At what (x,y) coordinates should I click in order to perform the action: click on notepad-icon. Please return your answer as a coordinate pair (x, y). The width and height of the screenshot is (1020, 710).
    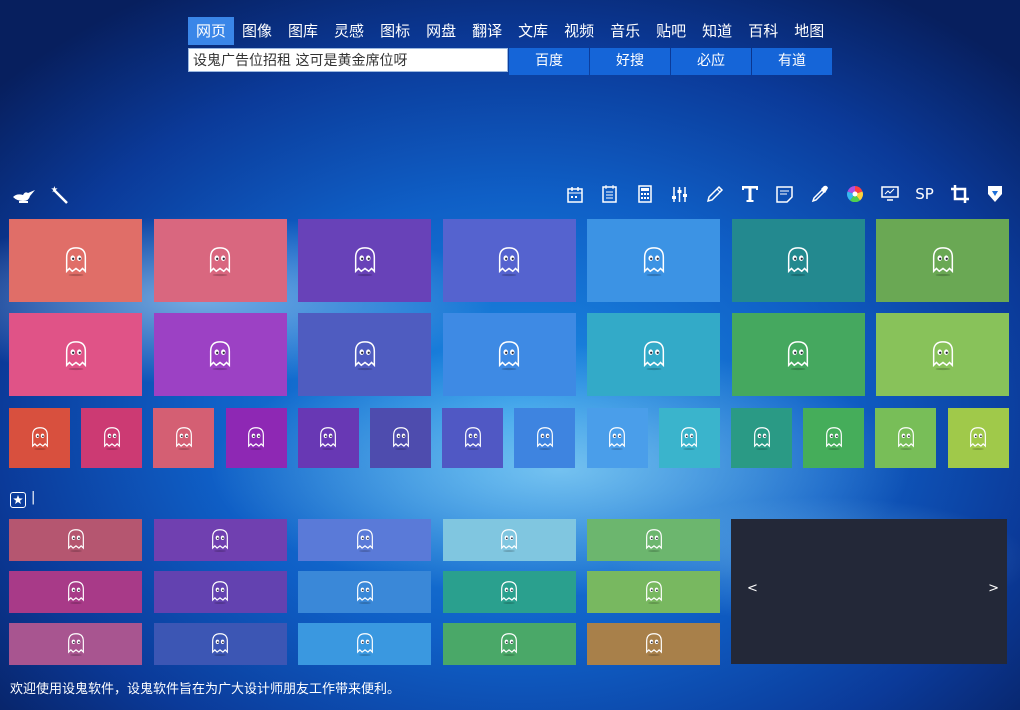
    Looking at the image, I should click on (609, 194).